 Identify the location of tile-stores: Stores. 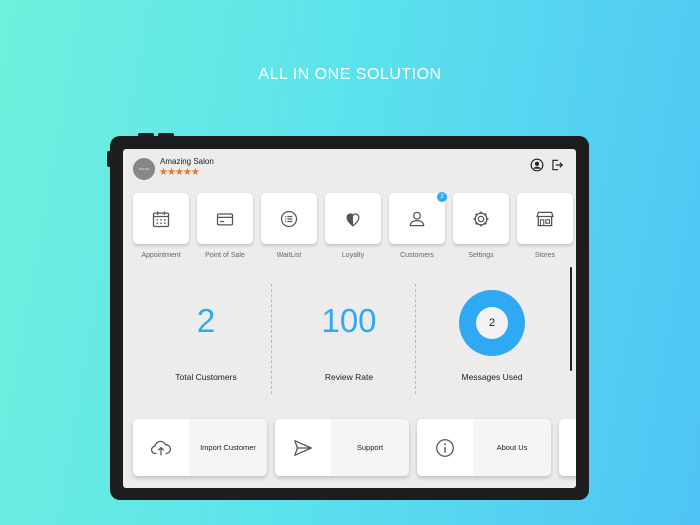
(546, 226).